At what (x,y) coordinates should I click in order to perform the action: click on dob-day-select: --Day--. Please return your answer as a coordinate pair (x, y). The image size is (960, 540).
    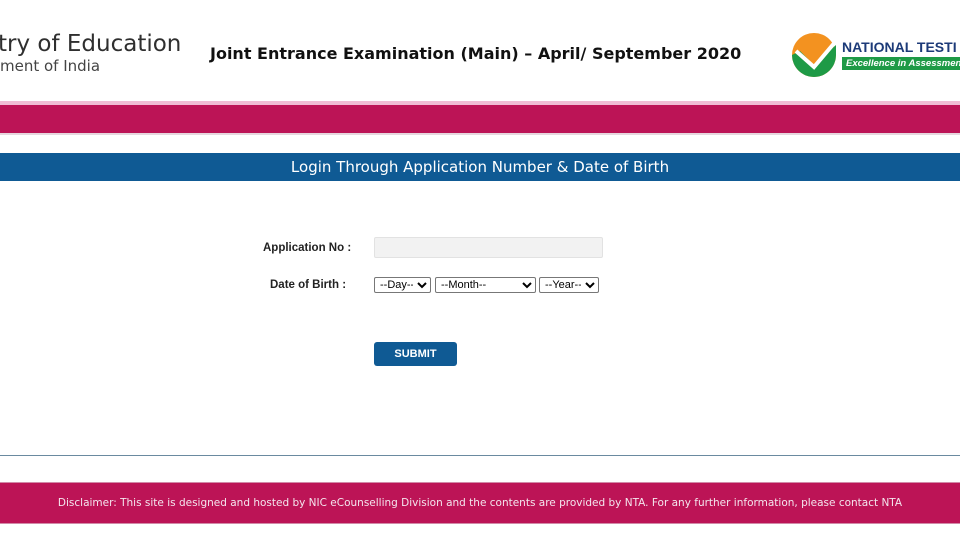
    Looking at the image, I should click on (402, 285).